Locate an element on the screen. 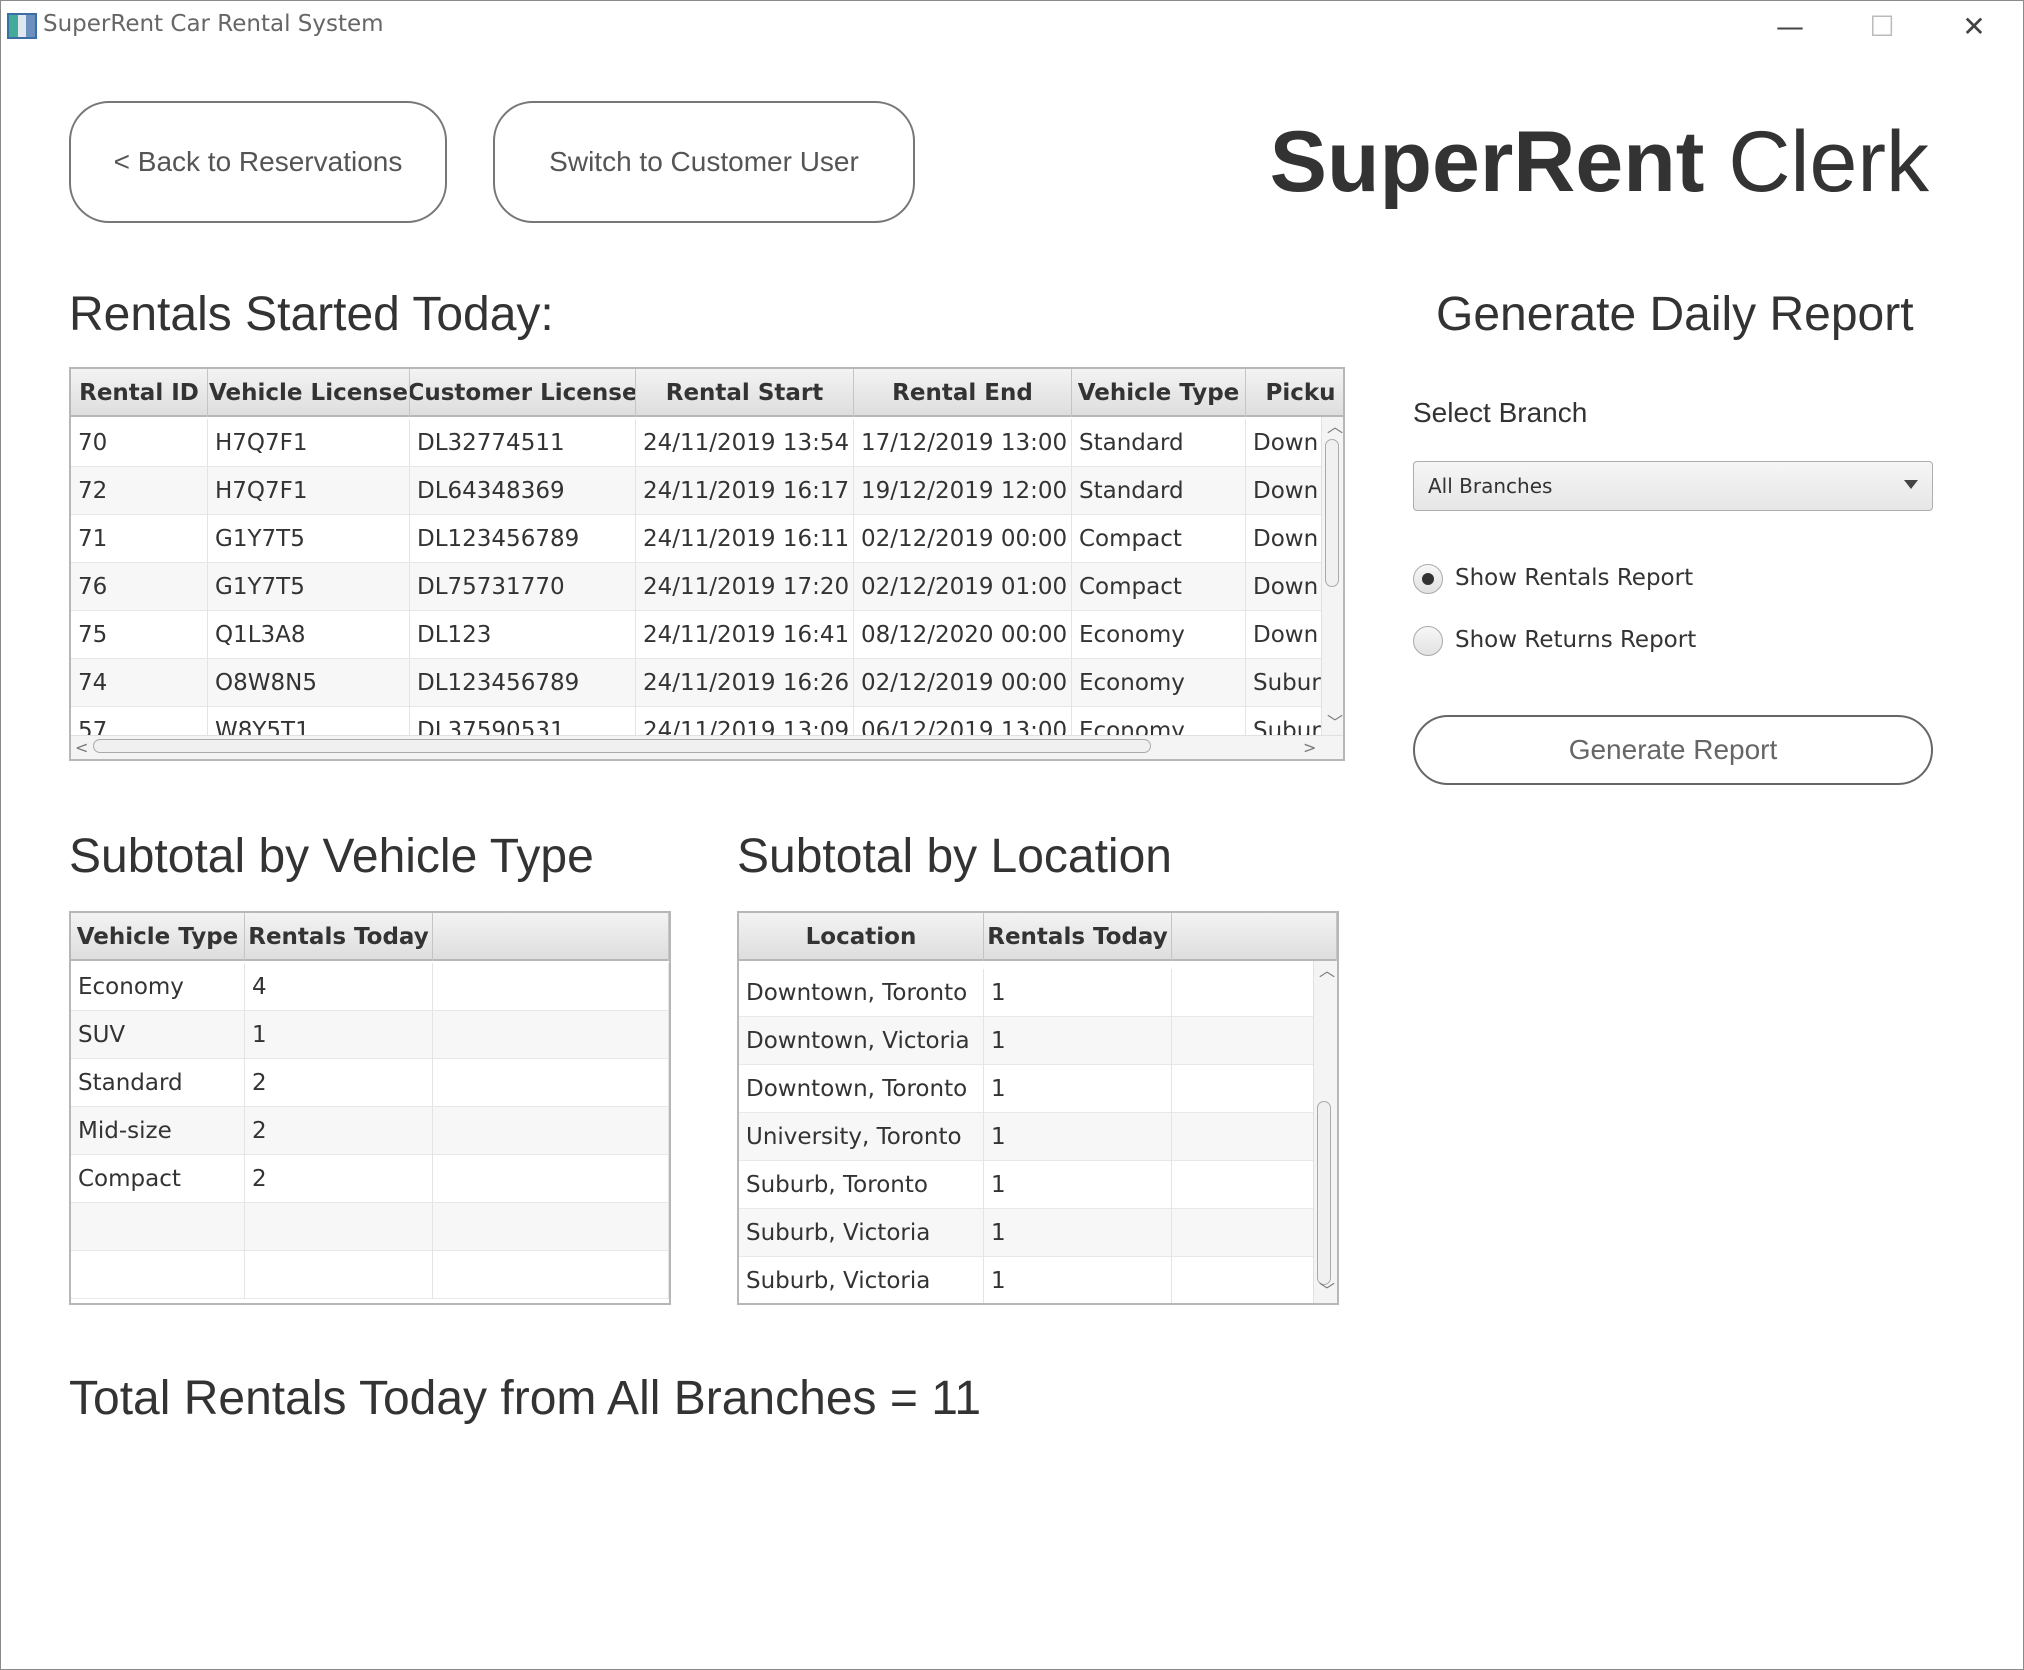 The height and width of the screenshot is (1670, 2024). table-cell: G1Y7T5 is located at coordinates (309, 539).